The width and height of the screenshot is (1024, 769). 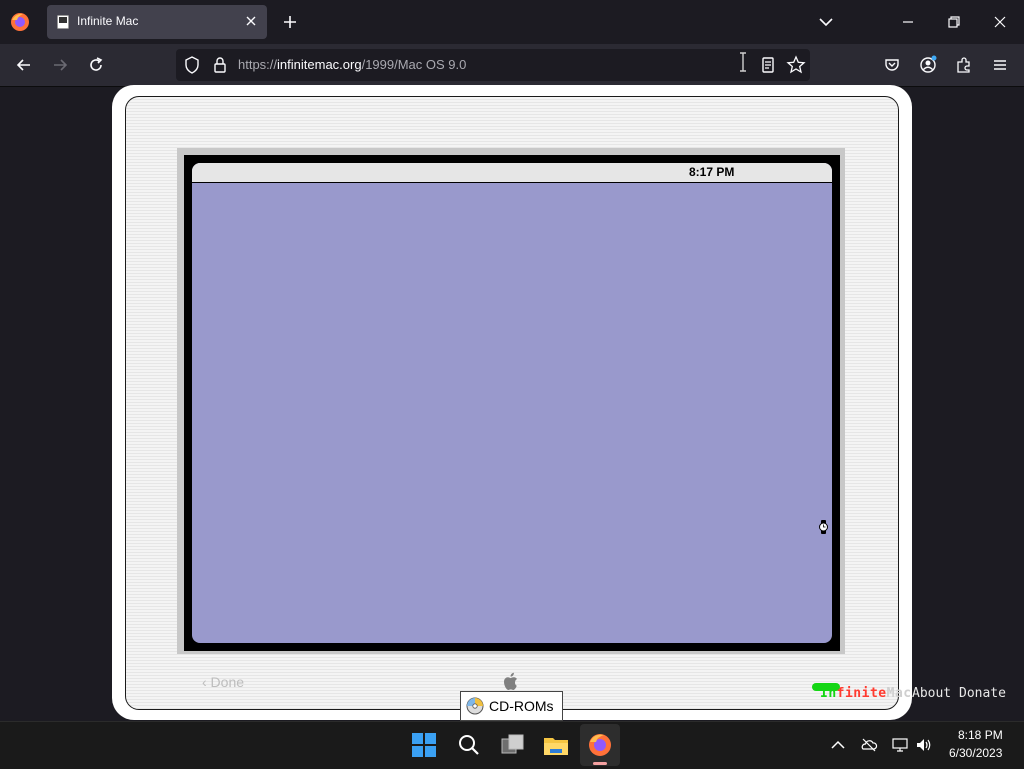 I want to click on close-tab-icon, so click(x=251, y=21).